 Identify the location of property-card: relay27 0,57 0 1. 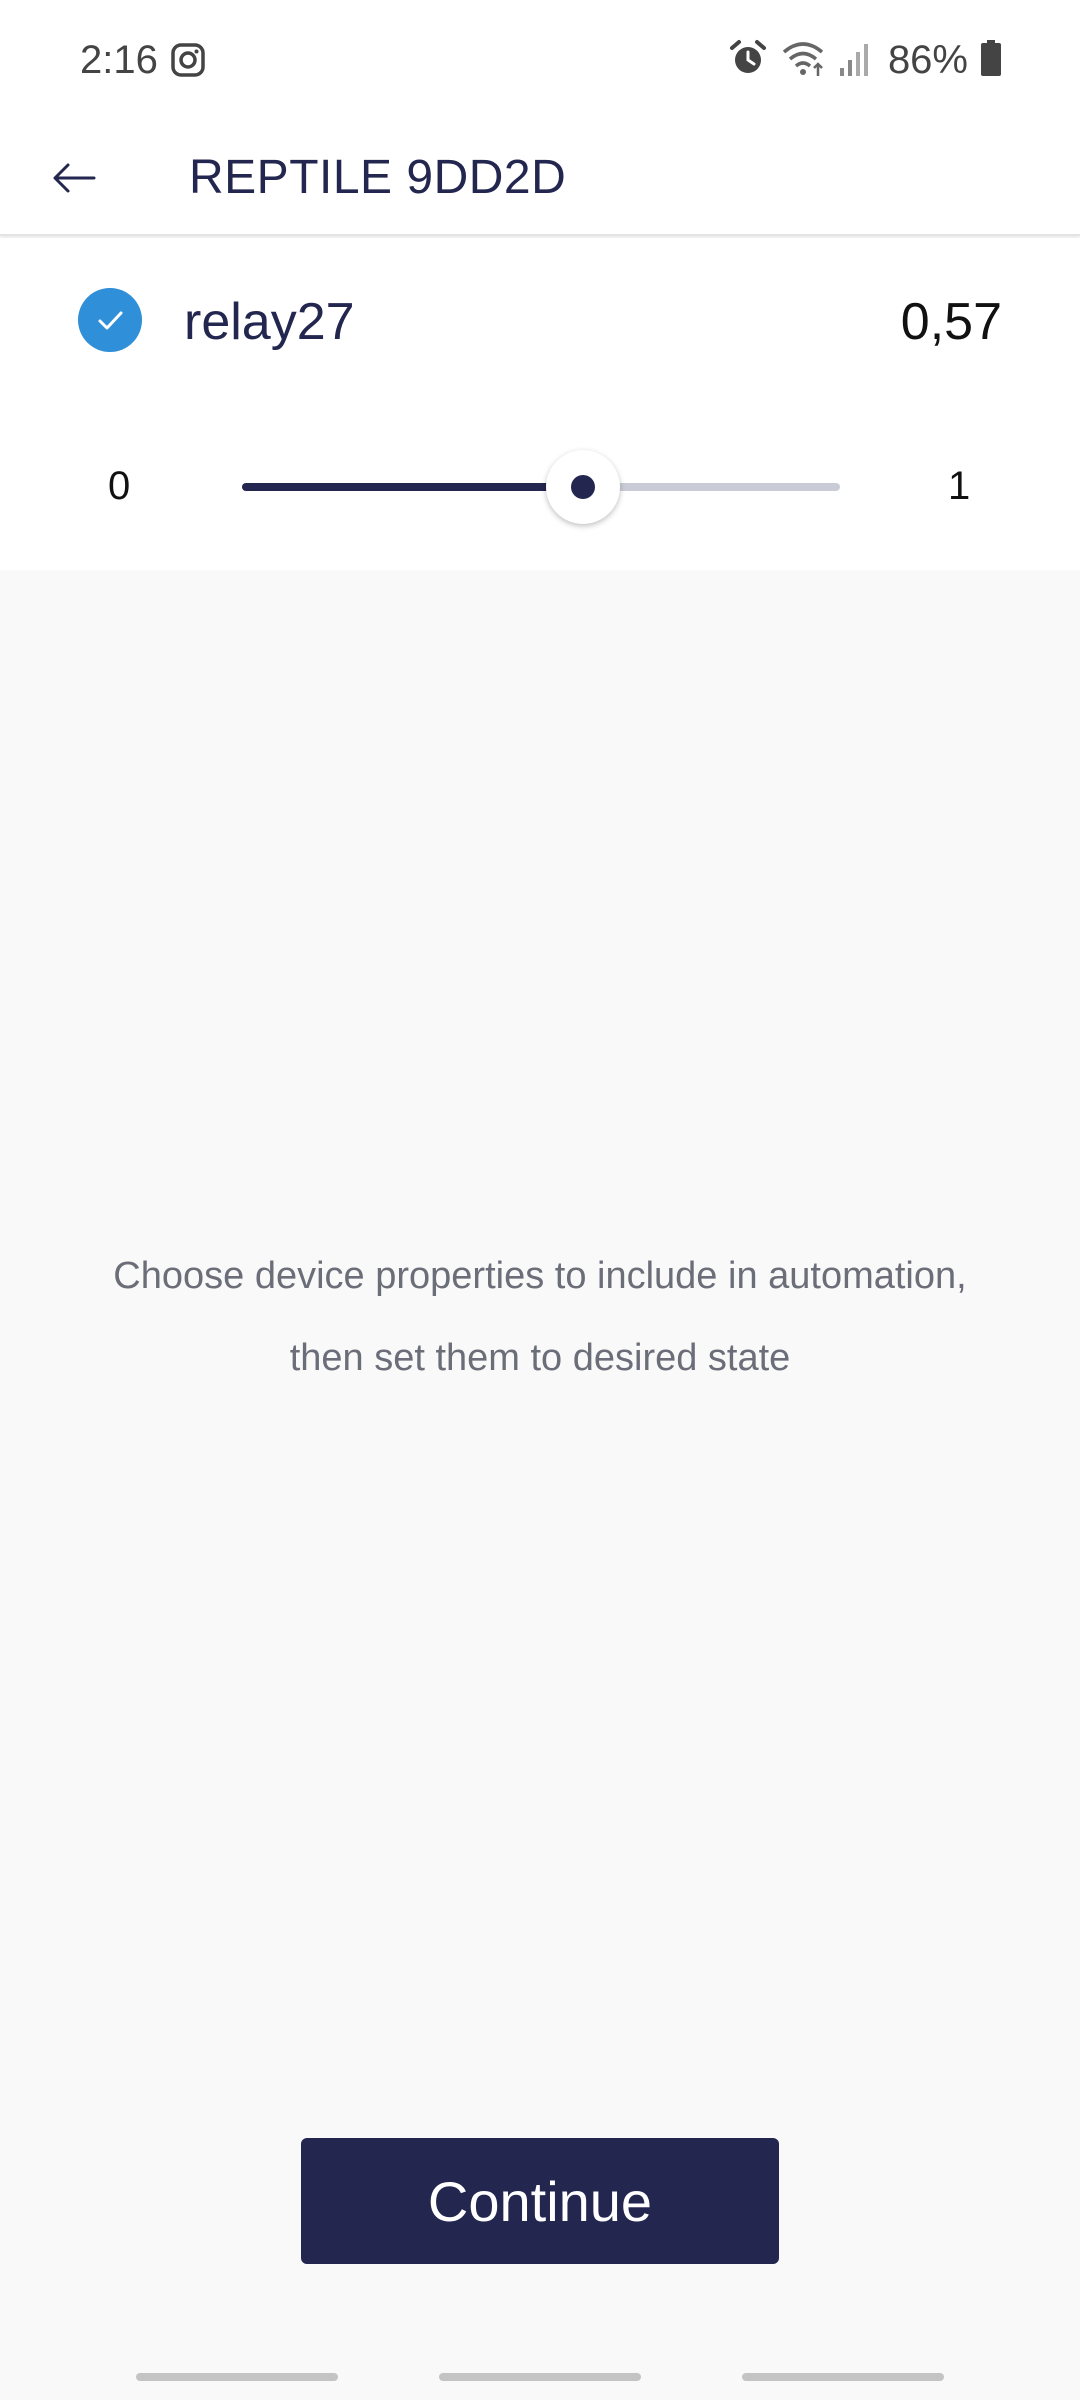
(540, 404).